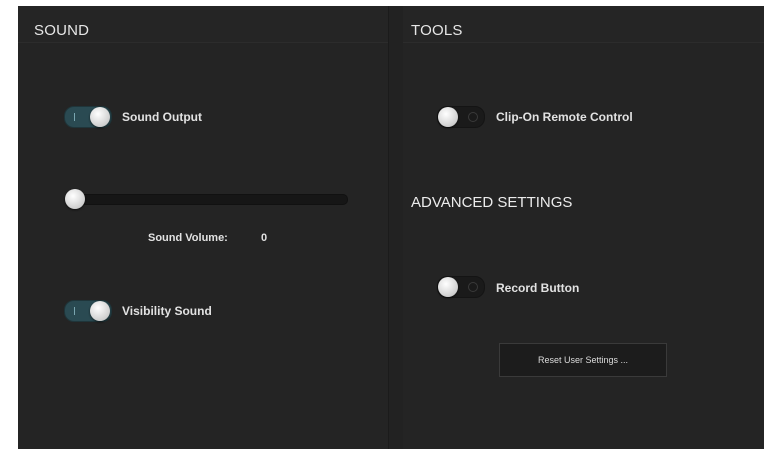  What do you see at coordinates (62, 30) in the screenshot?
I see `sound-header-title: SOUND` at bounding box center [62, 30].